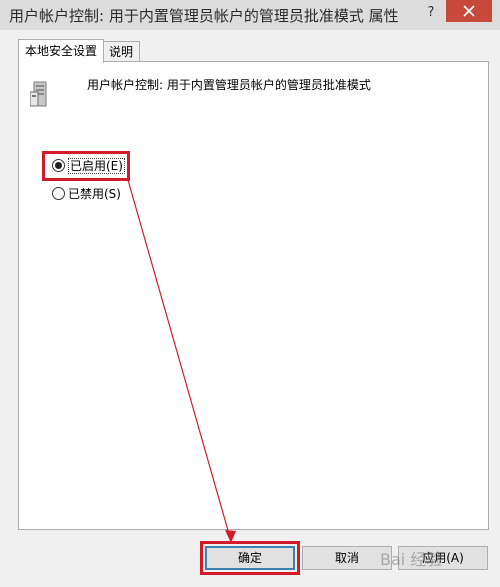 The image size is (500, 587). I want to click on close-icon, so click(469, 11).